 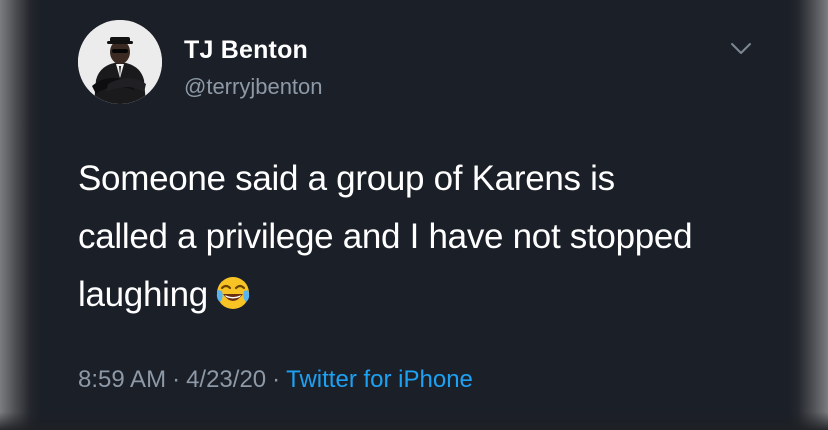 I want to click on tweet-meta: 8:59 AM · 4/23/20 · Twitter for iPhone, so click(x=275, y=380).